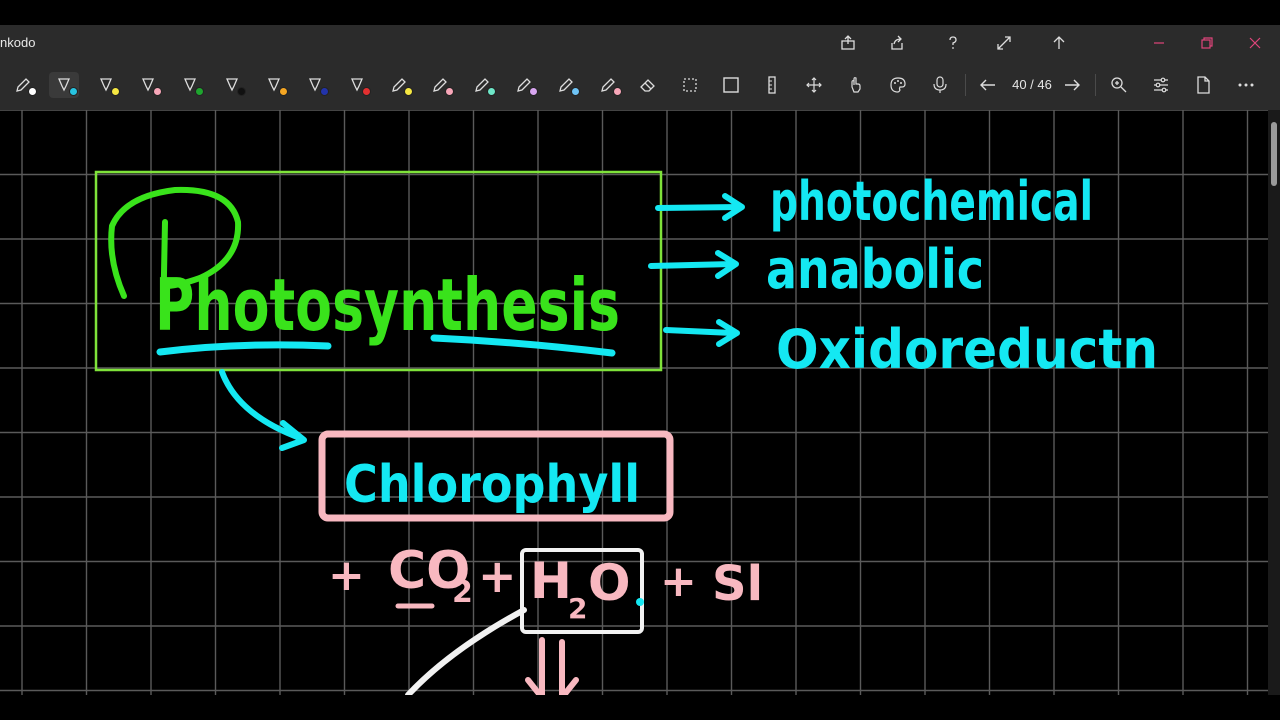 The width and height of the screenshot is (1280, 720). I want to click on more-options-button, so click(1246, 85).